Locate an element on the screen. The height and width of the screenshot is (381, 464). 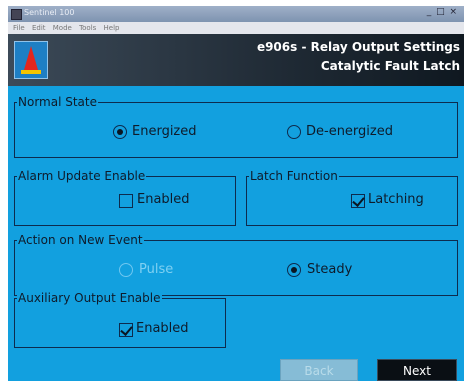
aux-output-group: Auxiliary Output Enable Enabled is located at coordinates (120, 319).